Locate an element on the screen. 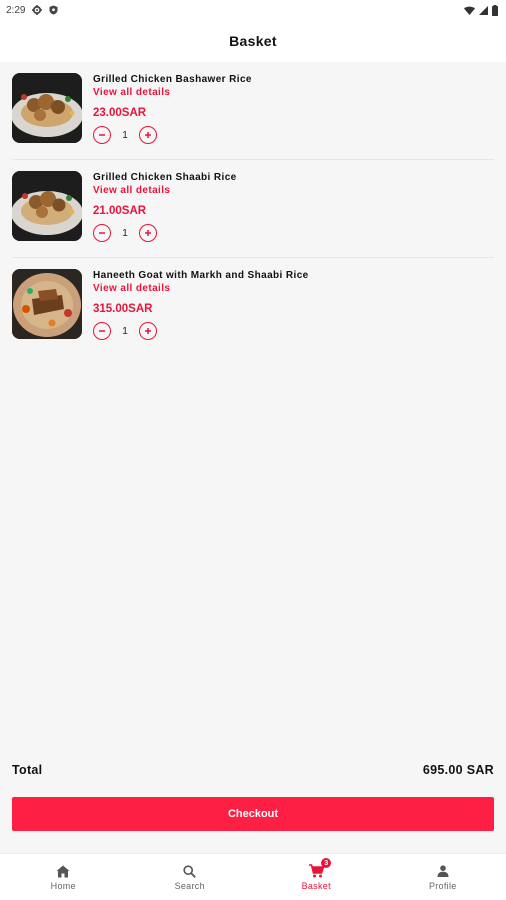  status-bar: 2:29 is located at coordinates (253, 10).